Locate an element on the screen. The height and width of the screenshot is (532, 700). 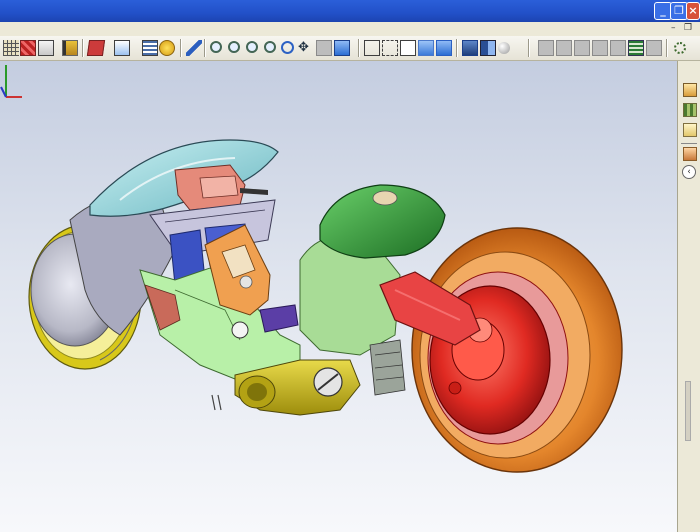
wireframe-icon is located at coordinates (372, 48).